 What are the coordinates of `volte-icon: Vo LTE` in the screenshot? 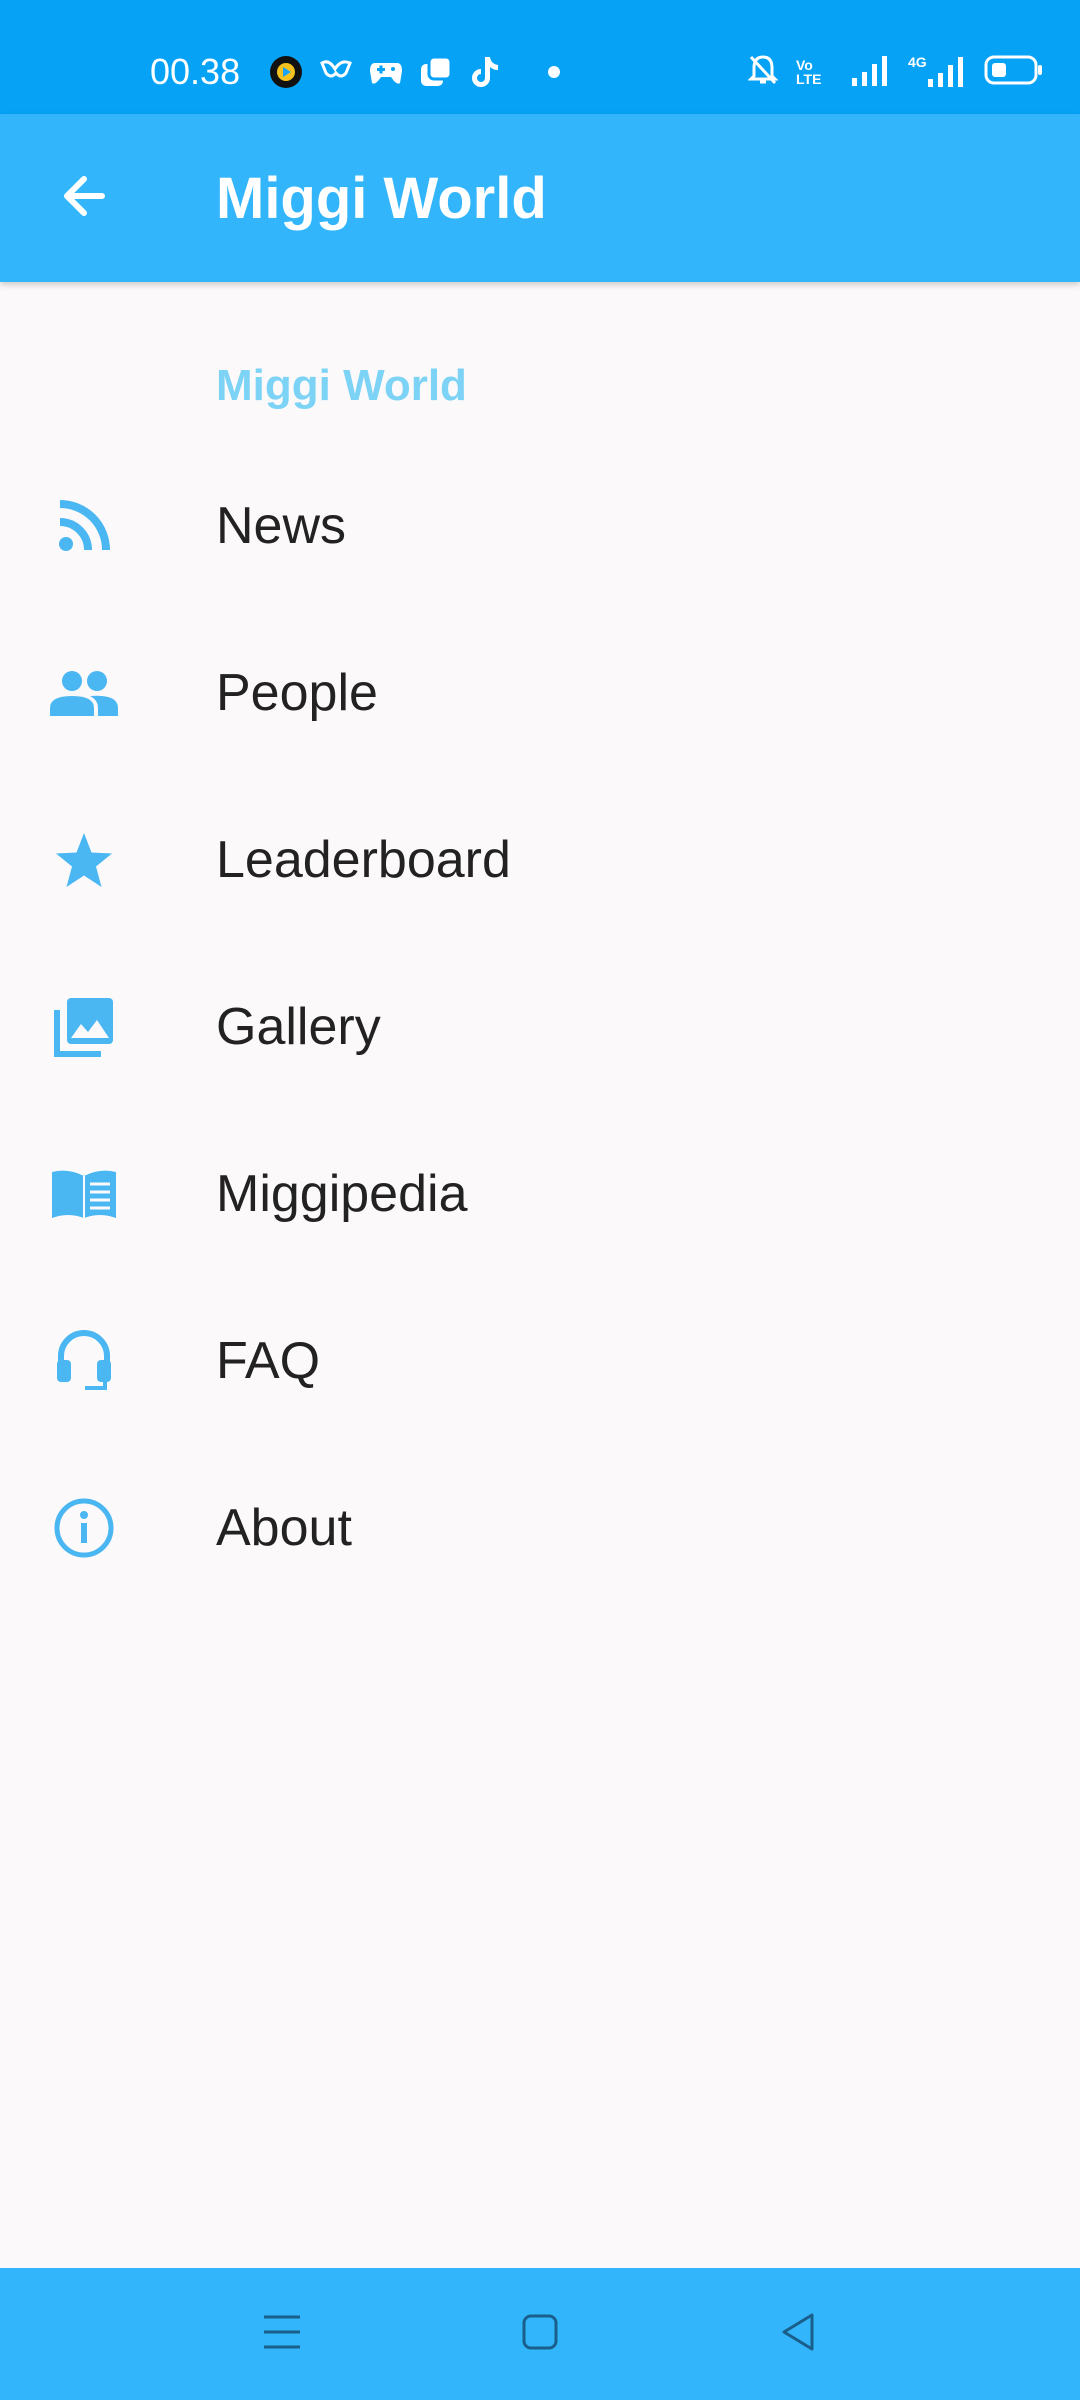 It's located at (809, 72).